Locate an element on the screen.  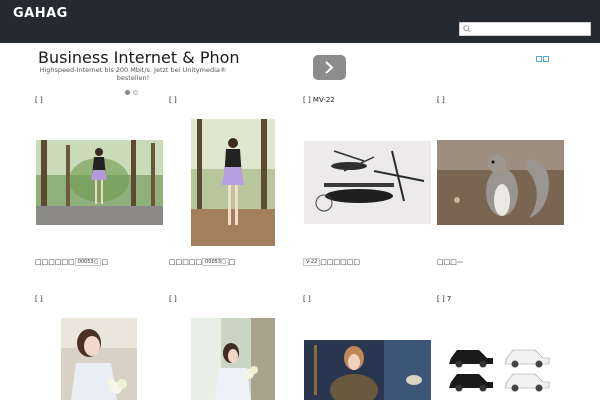
card-caption: □□□□□ 00053□ □ is located at coordinates (202, 262).